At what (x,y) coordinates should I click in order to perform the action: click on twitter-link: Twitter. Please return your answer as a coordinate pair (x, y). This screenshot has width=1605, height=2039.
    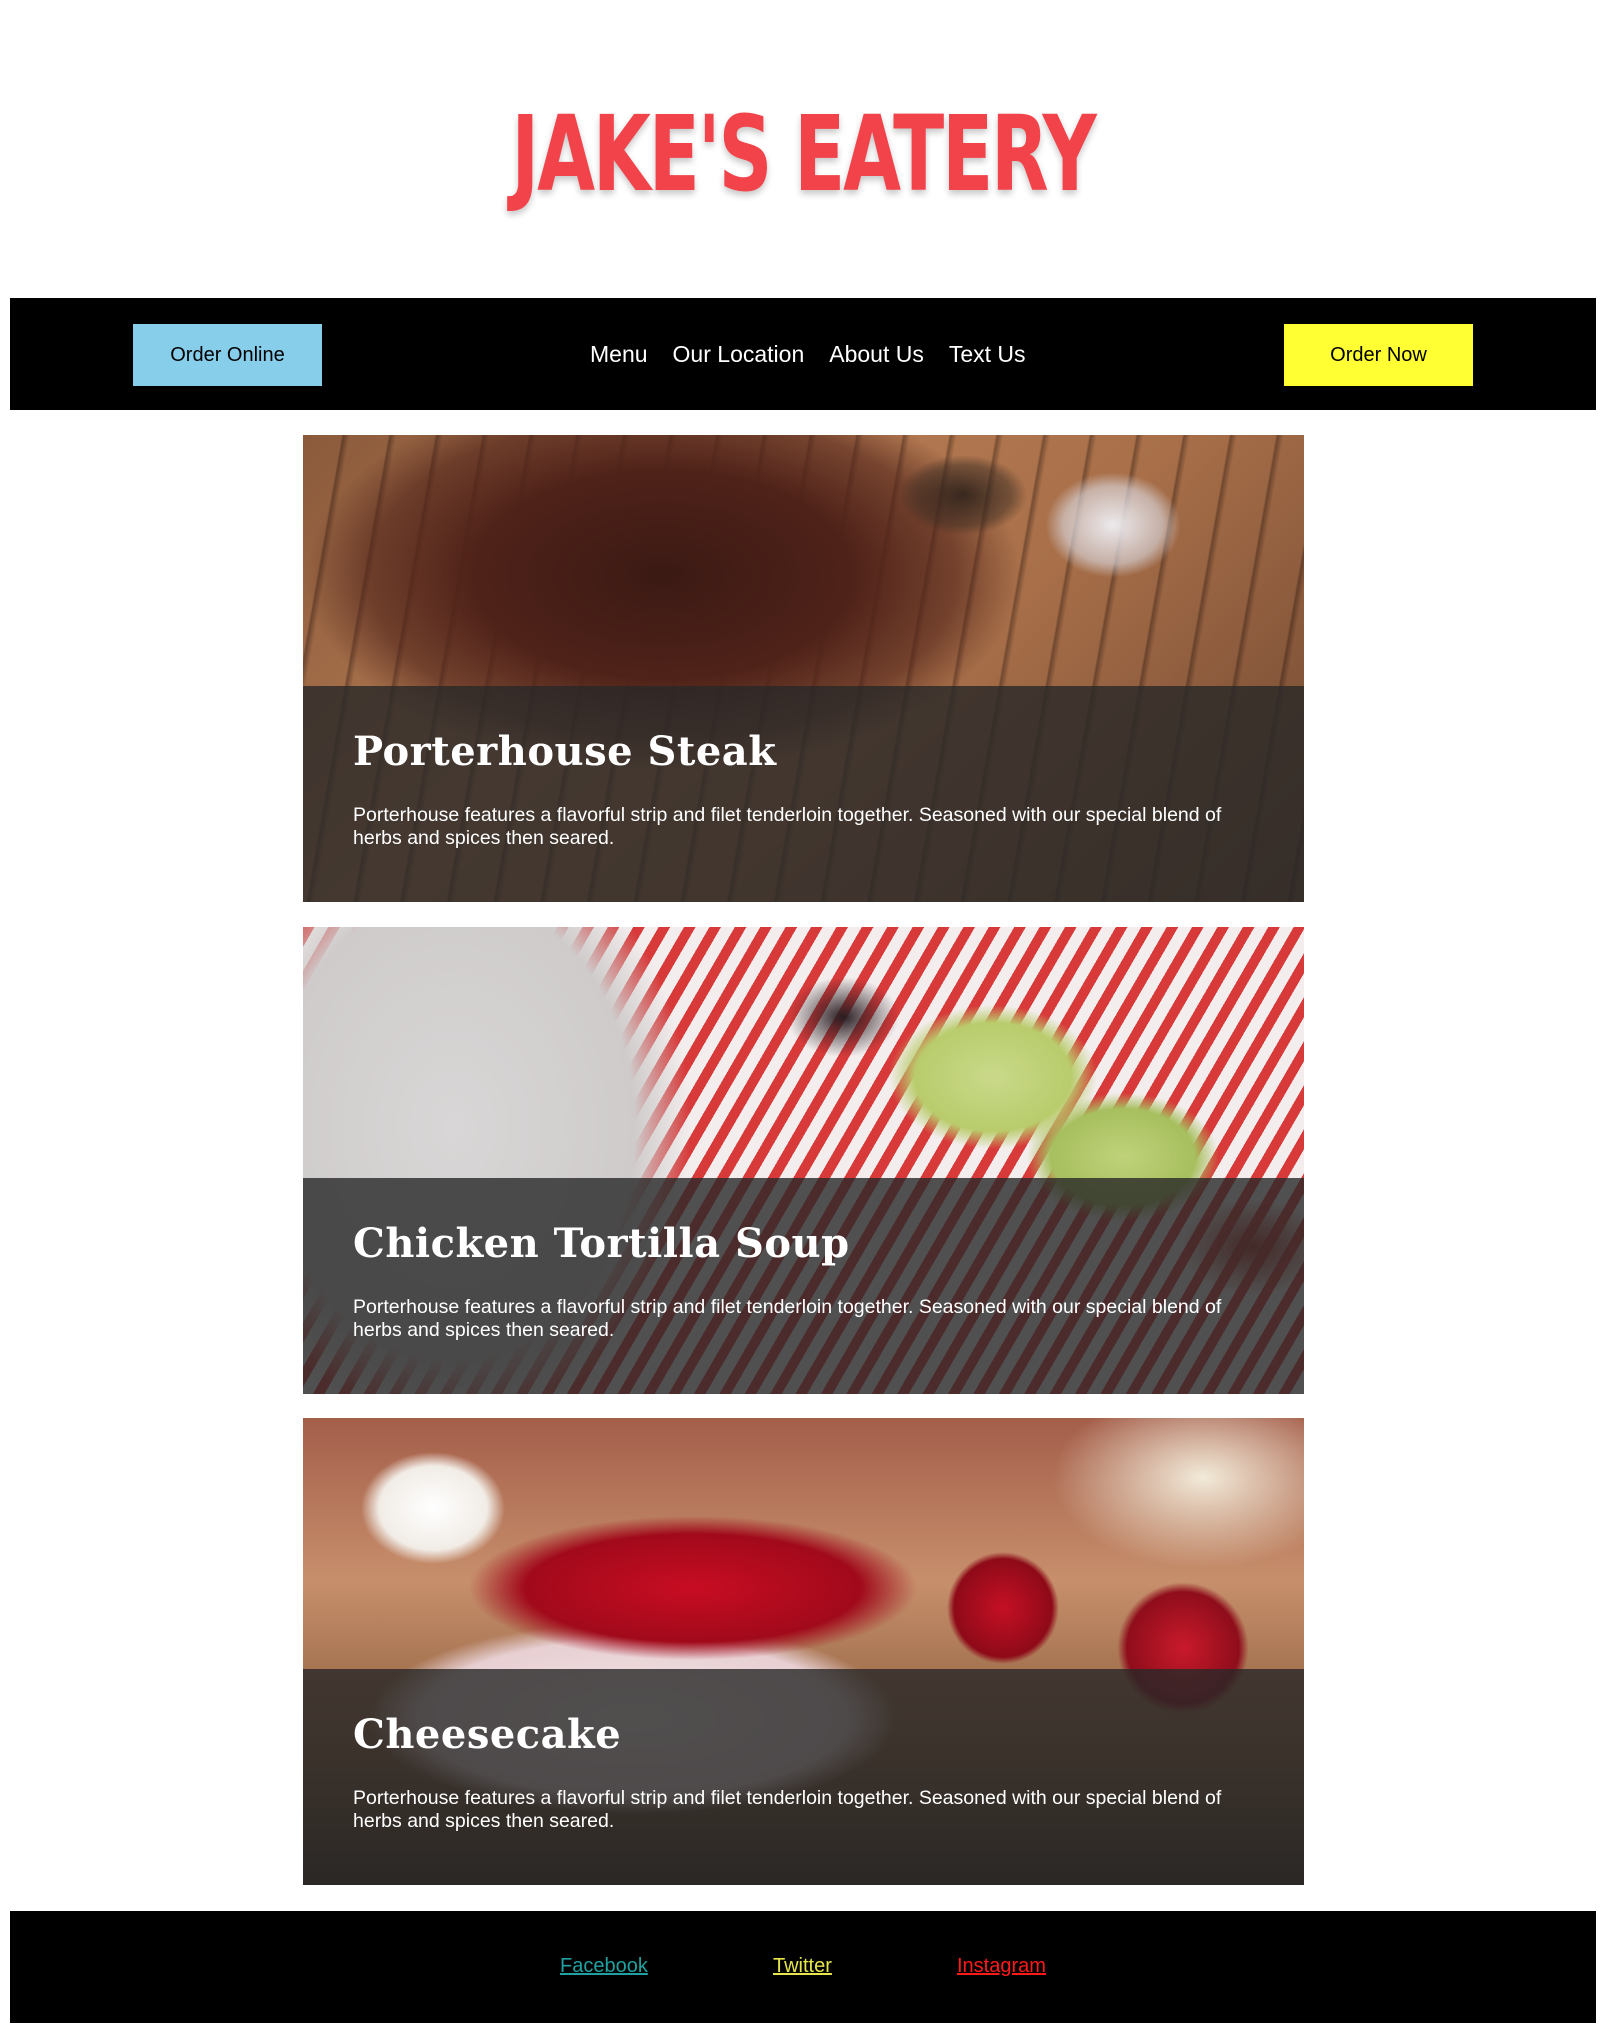
    Looking at the image, I should click on (802, 1966).